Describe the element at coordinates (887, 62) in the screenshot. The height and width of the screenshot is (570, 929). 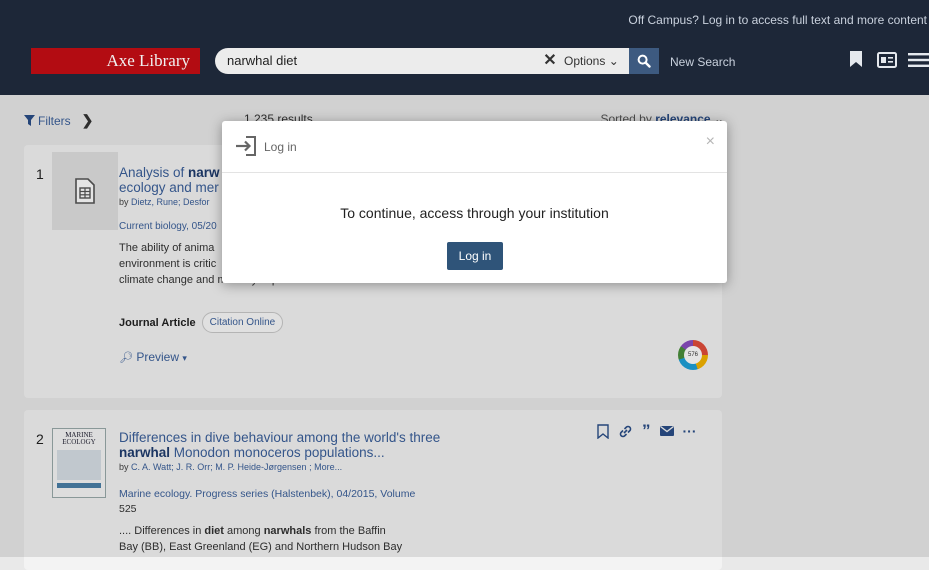
I see `citation-card-icon` at that location.